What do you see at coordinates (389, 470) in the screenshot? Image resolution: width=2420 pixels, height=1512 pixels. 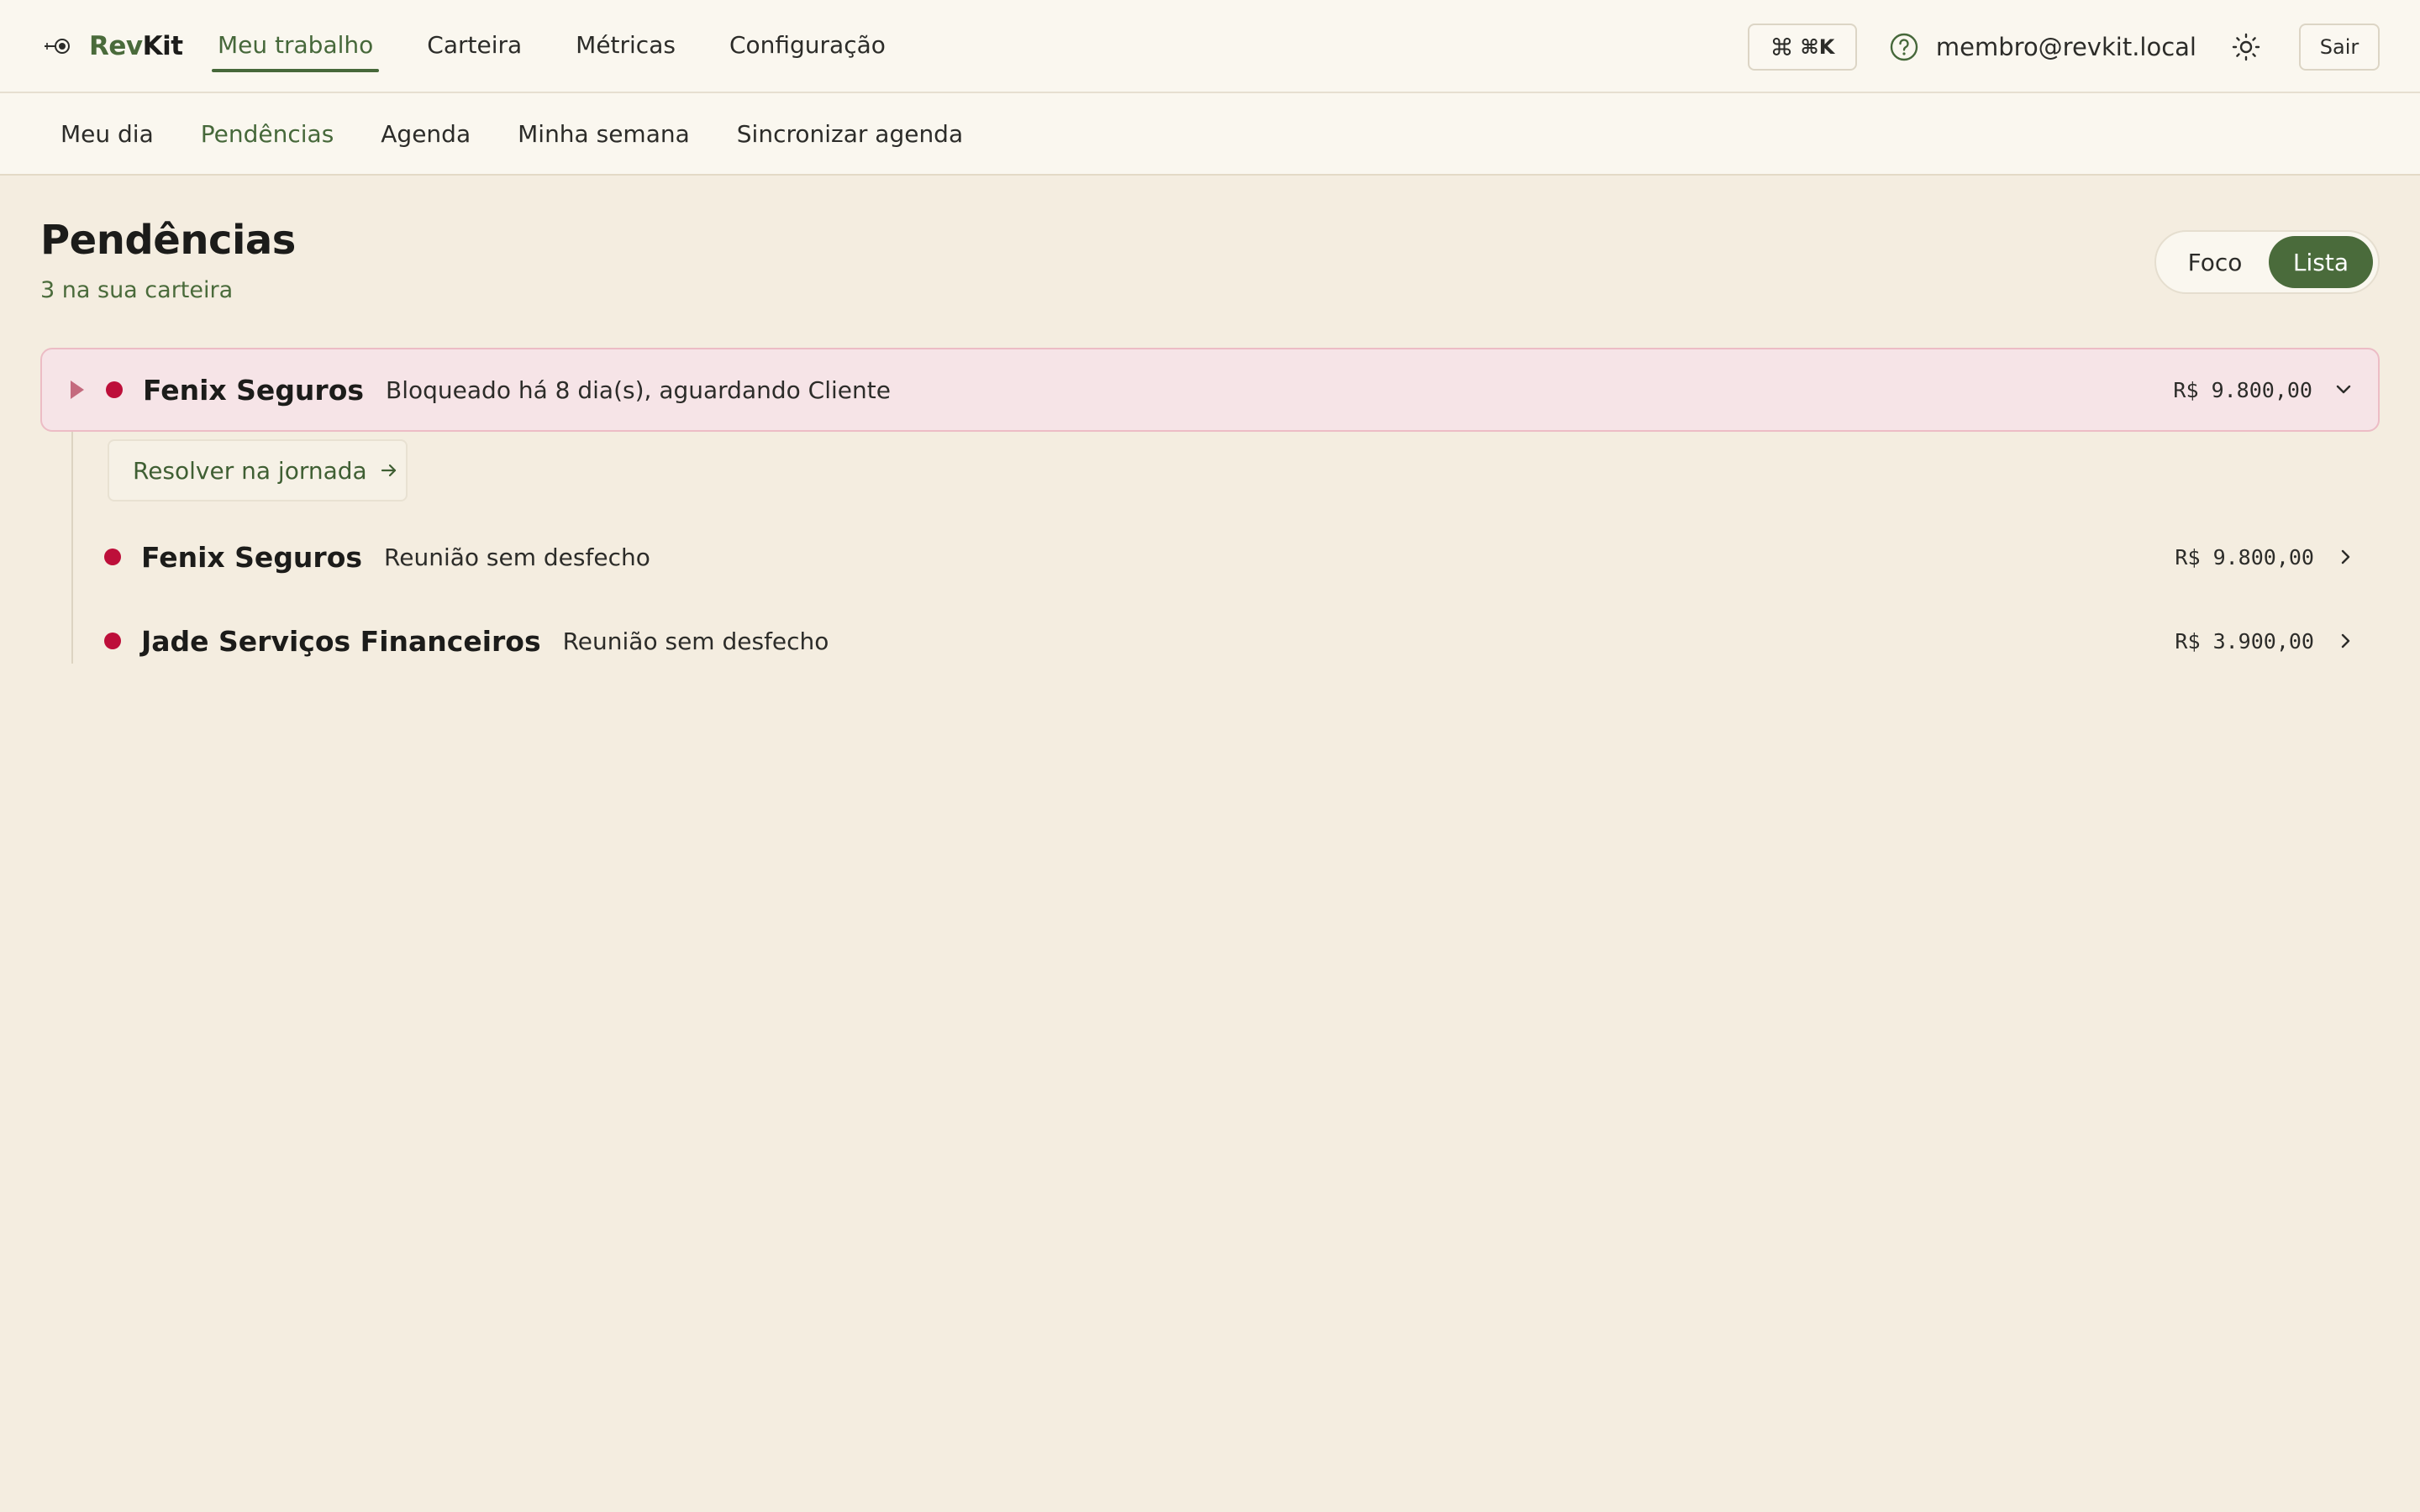 I see `arrow-right-icon` at bounding box center [389, 470].